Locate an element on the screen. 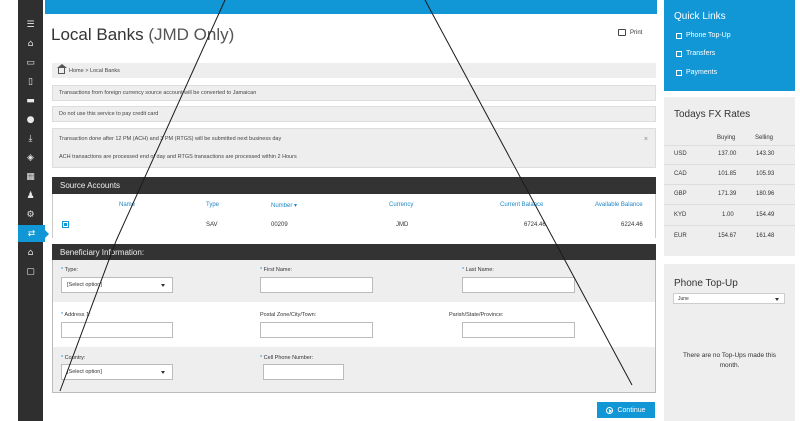  address1-label: * Address 1: is located at coordinates (76, 315).